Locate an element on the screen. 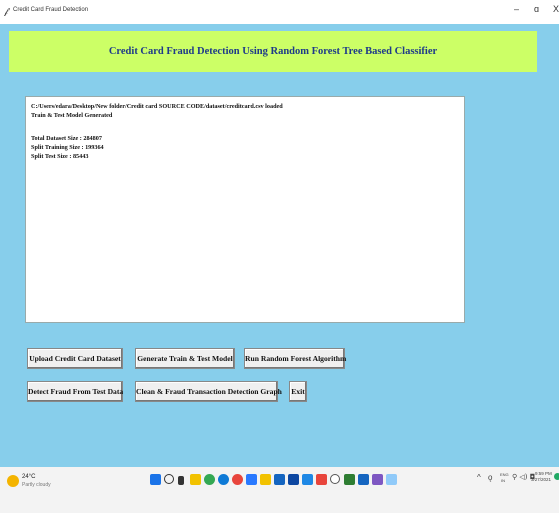  extra-icon is located at coordinates (391, 479).